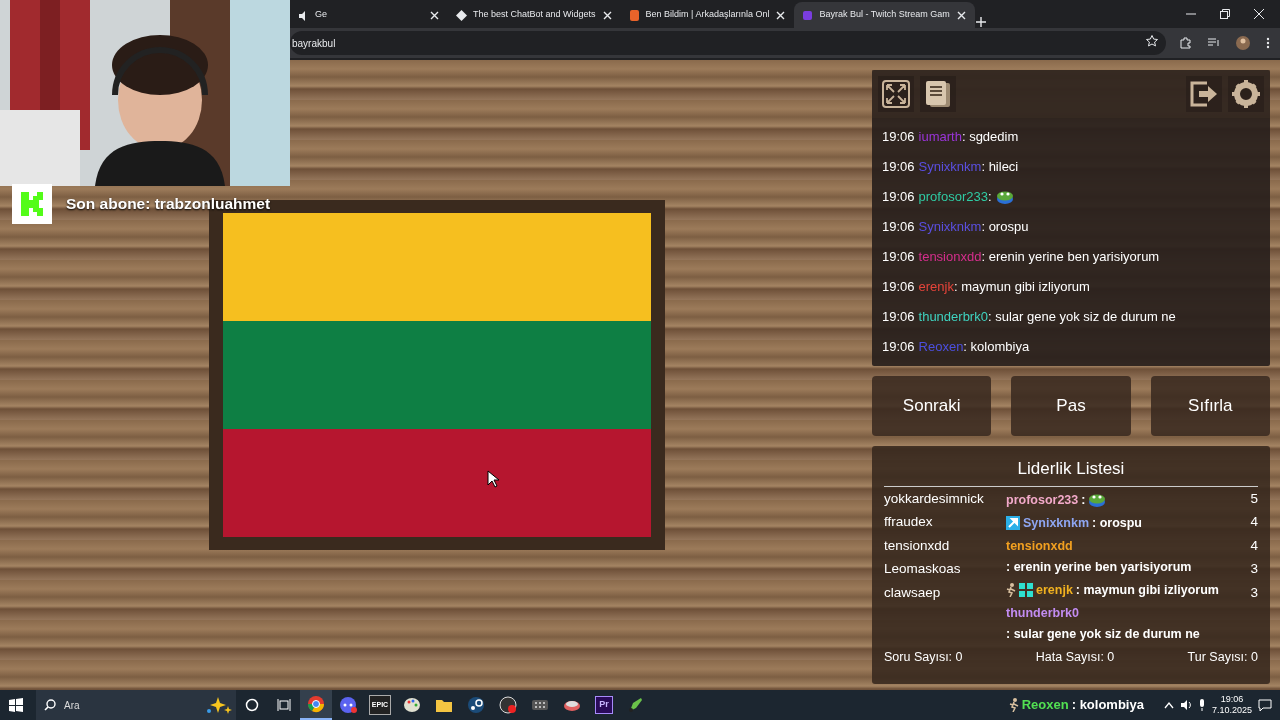 Image resolution: width=1280 pixels, height=720 pixels. What do you see at coordinates (1045, 705) in the screenshot?
I see `stream-chat-username: Reoxen` at bounding box center [1045, 705].